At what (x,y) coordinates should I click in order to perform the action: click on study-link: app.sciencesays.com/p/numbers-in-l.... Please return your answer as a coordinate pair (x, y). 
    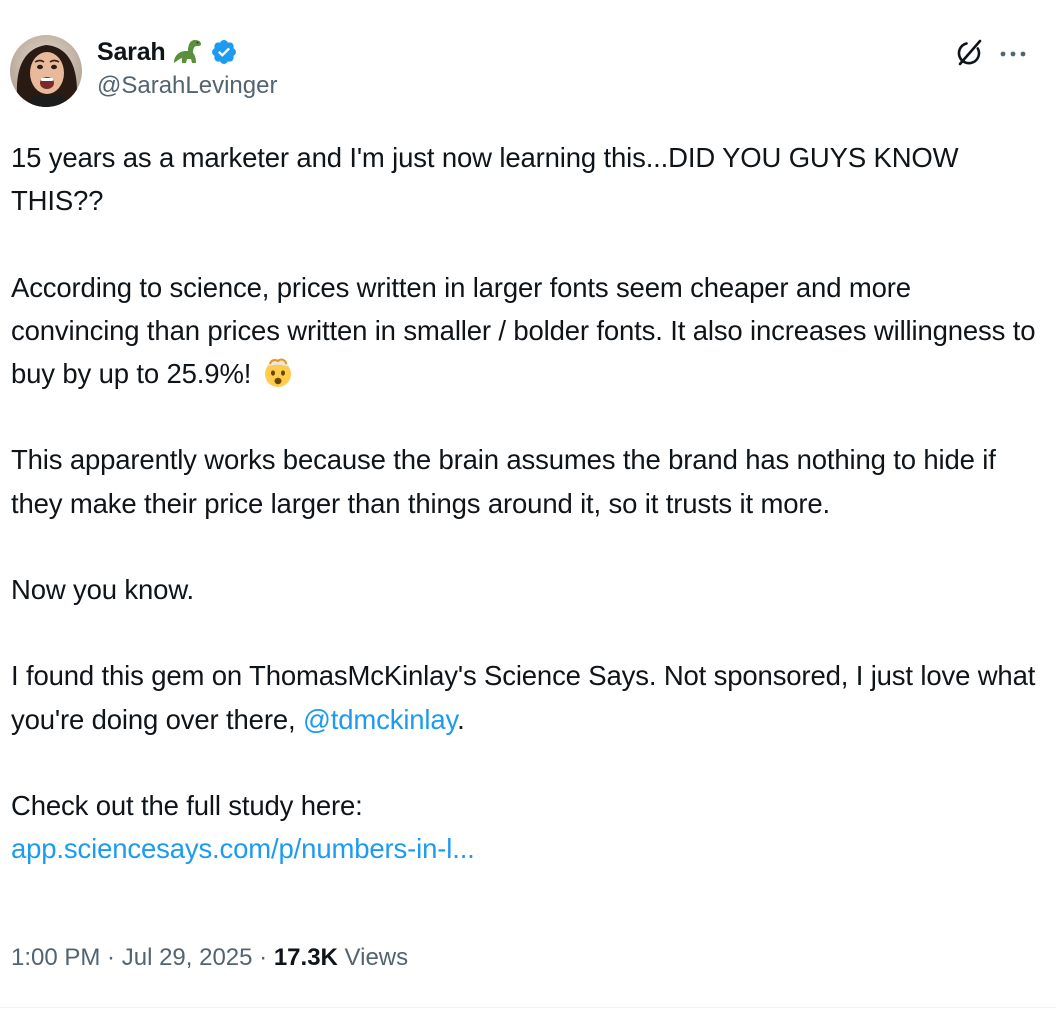
    Looking at the image, I should click on (243, 848).